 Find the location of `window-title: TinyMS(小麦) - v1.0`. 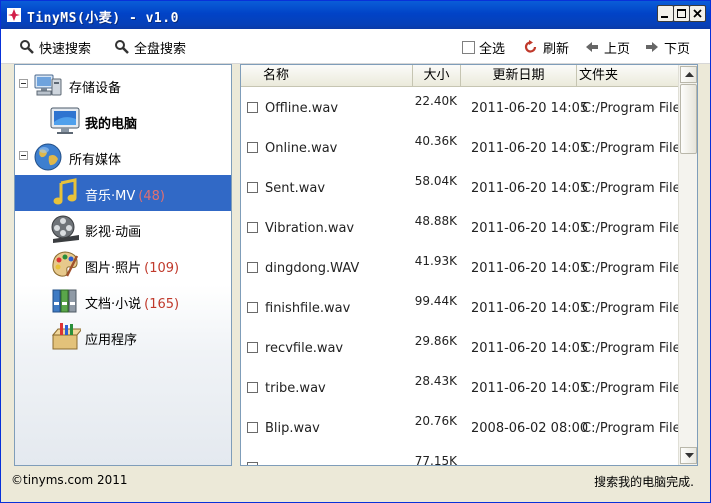

window-title: TinyMS(小麦) - v1.0 is located at coordinates (103, 18).